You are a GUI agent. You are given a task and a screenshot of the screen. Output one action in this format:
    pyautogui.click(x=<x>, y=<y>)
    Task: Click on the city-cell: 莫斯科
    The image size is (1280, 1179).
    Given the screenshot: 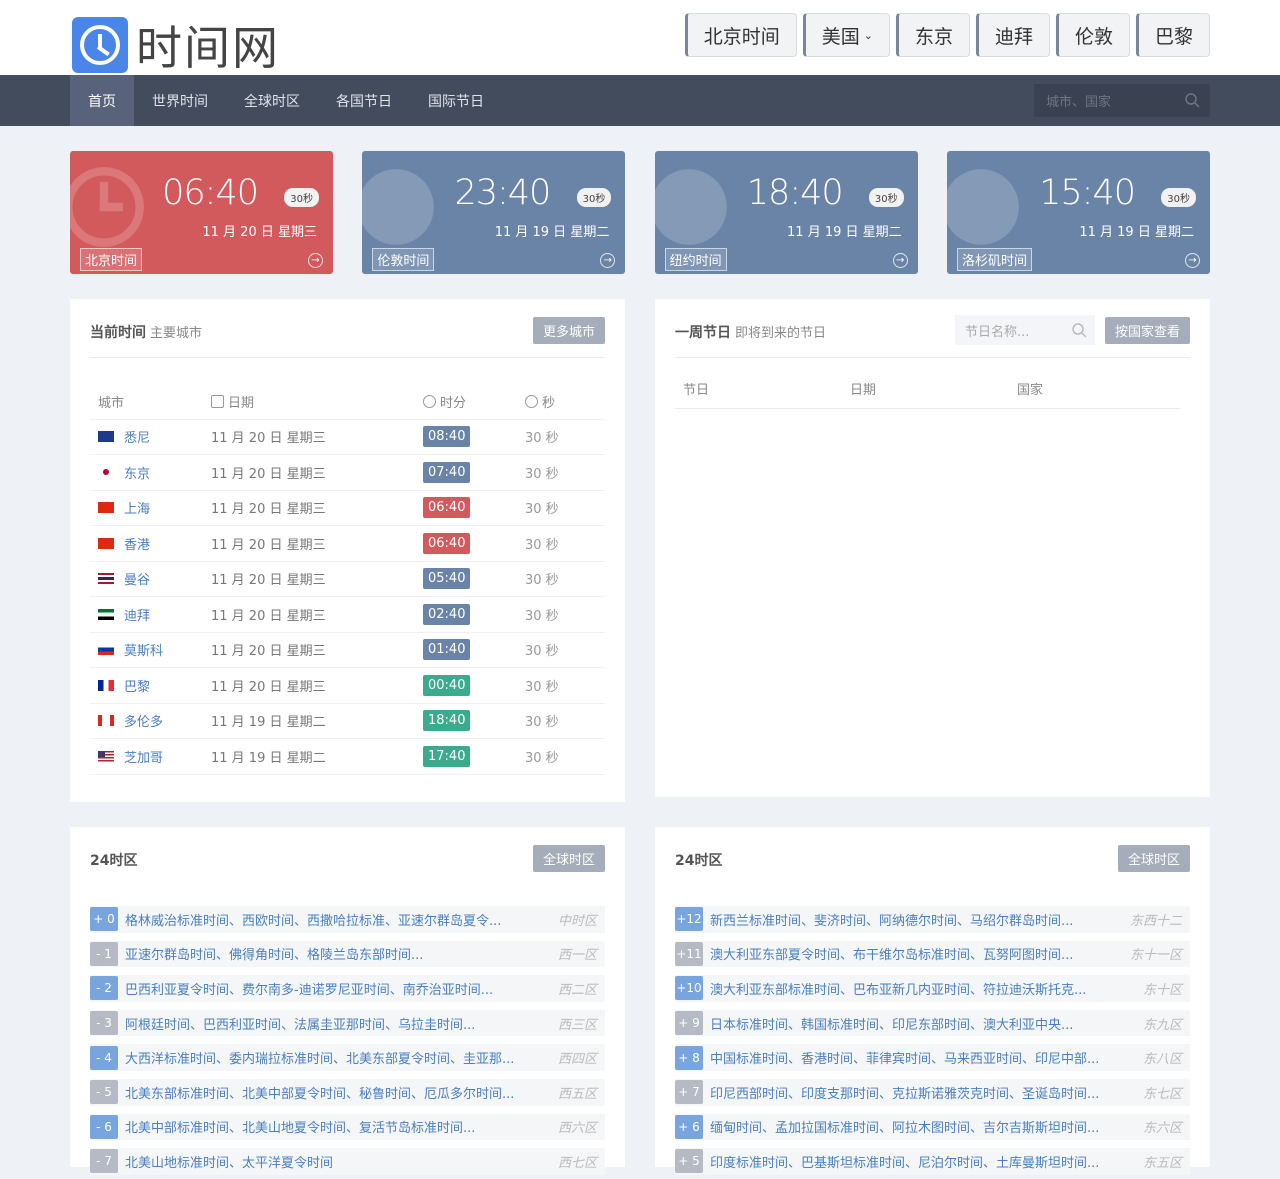 What is the action you would take?
    pyautogui.click(x=150, y=649)
    